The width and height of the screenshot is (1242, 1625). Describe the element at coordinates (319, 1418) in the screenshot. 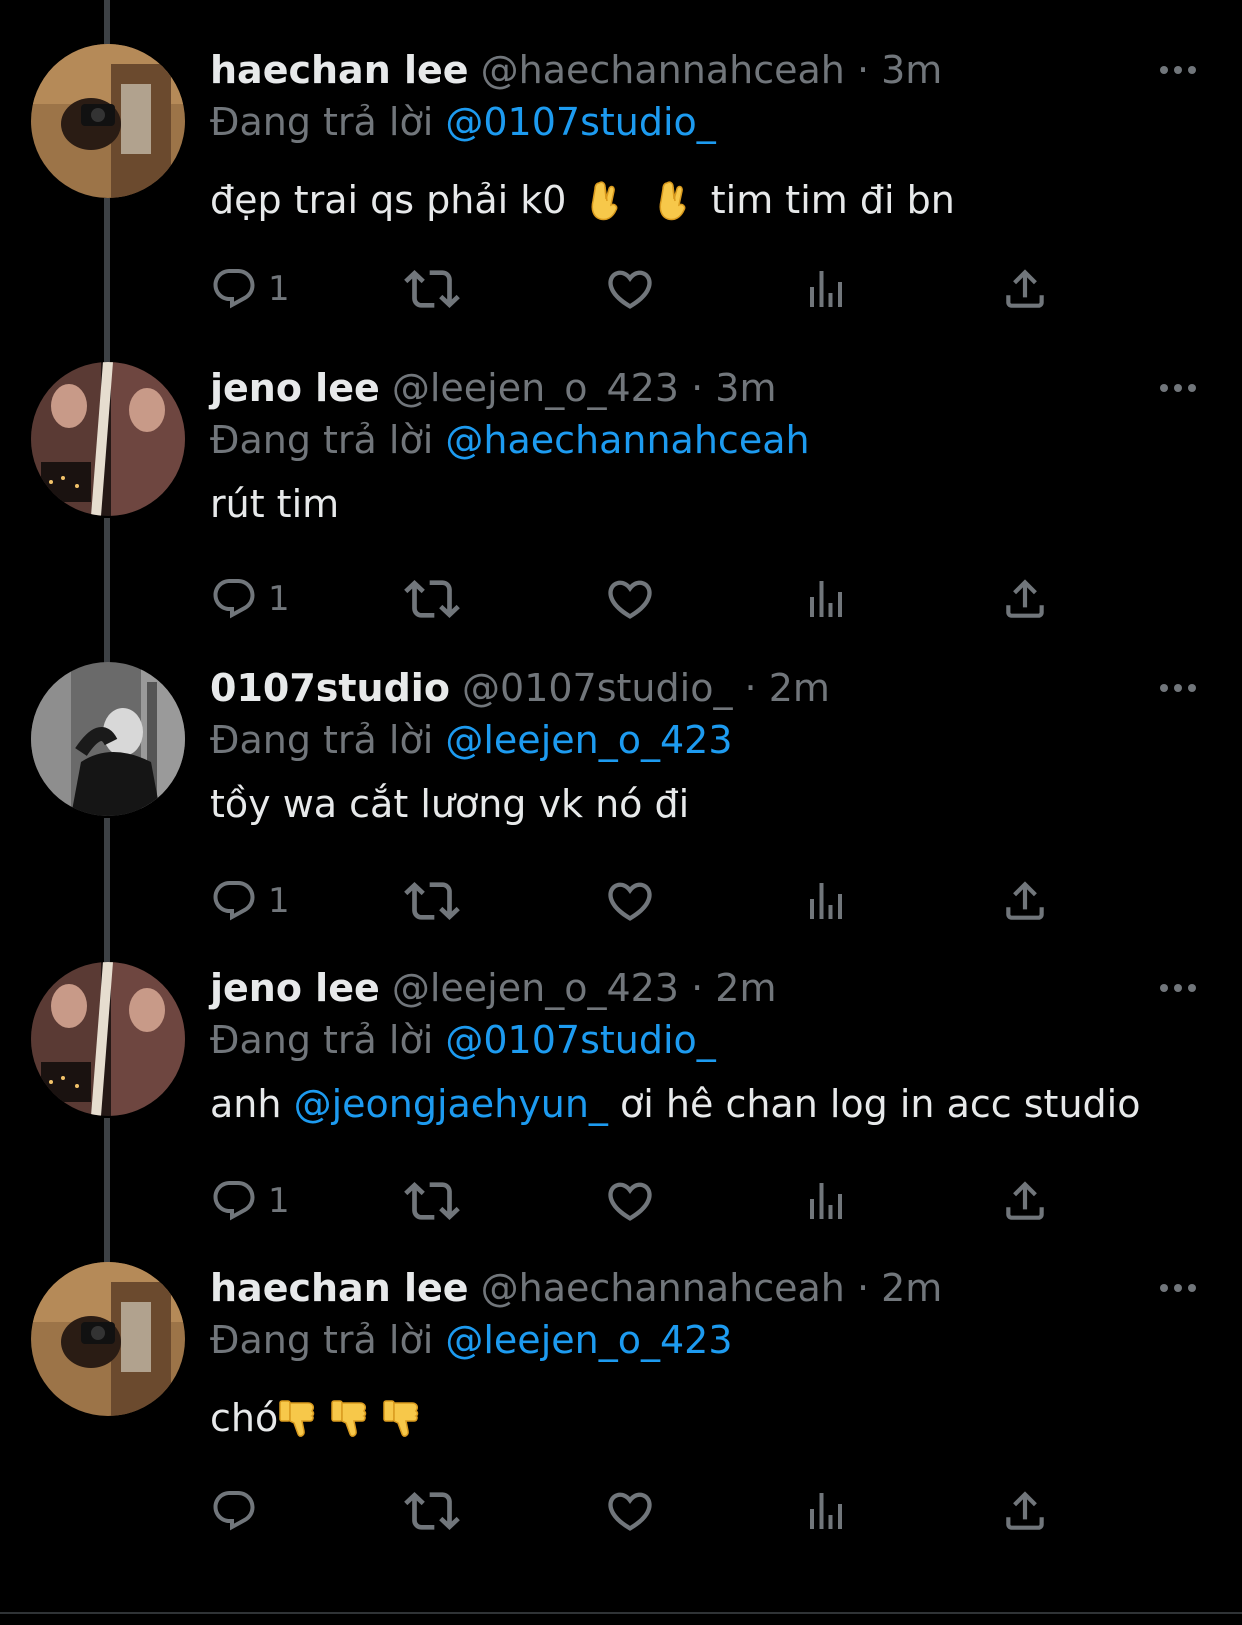

I see `tweet-text: chó` at that location.